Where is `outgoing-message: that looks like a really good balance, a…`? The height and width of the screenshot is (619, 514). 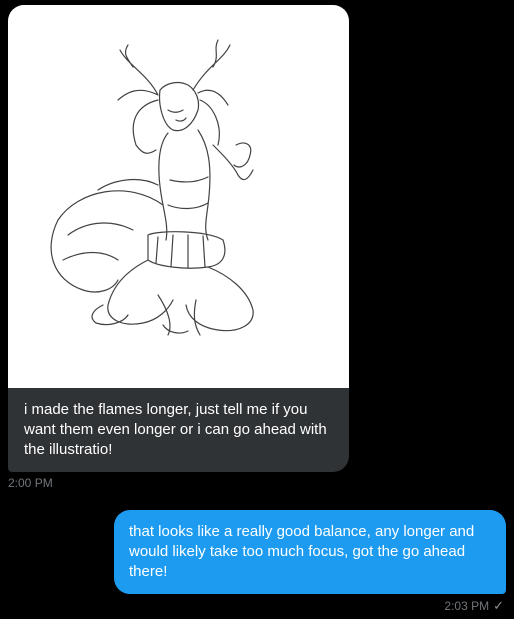
outgoing-message: that looks like a really good balance, a… is located at coordinates (310, 552).